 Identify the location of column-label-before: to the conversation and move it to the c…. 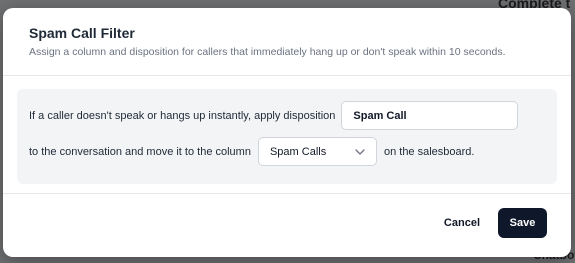
(140, 151).